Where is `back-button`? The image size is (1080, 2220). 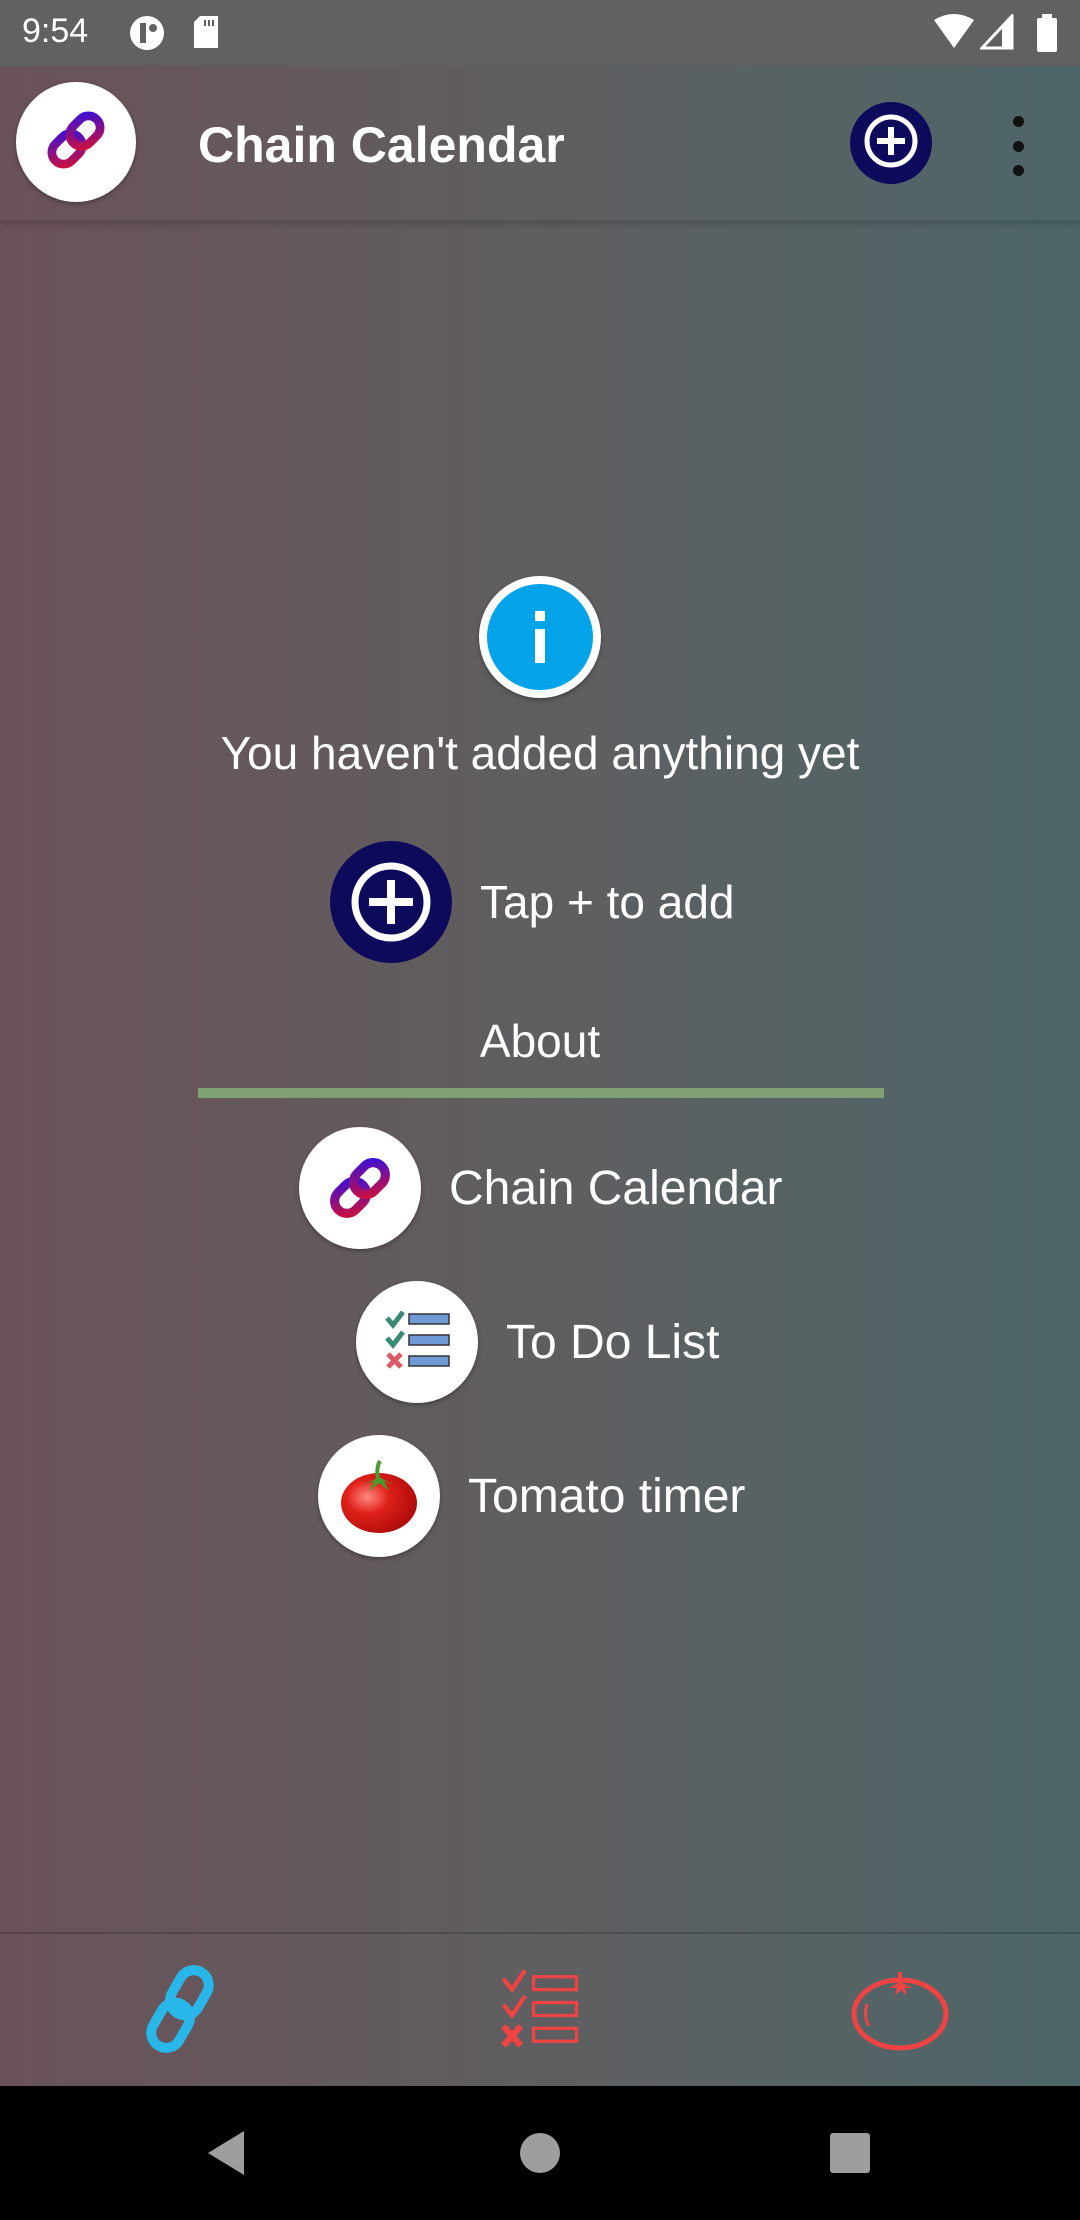
back-button is located at coordinates (226, 2153).